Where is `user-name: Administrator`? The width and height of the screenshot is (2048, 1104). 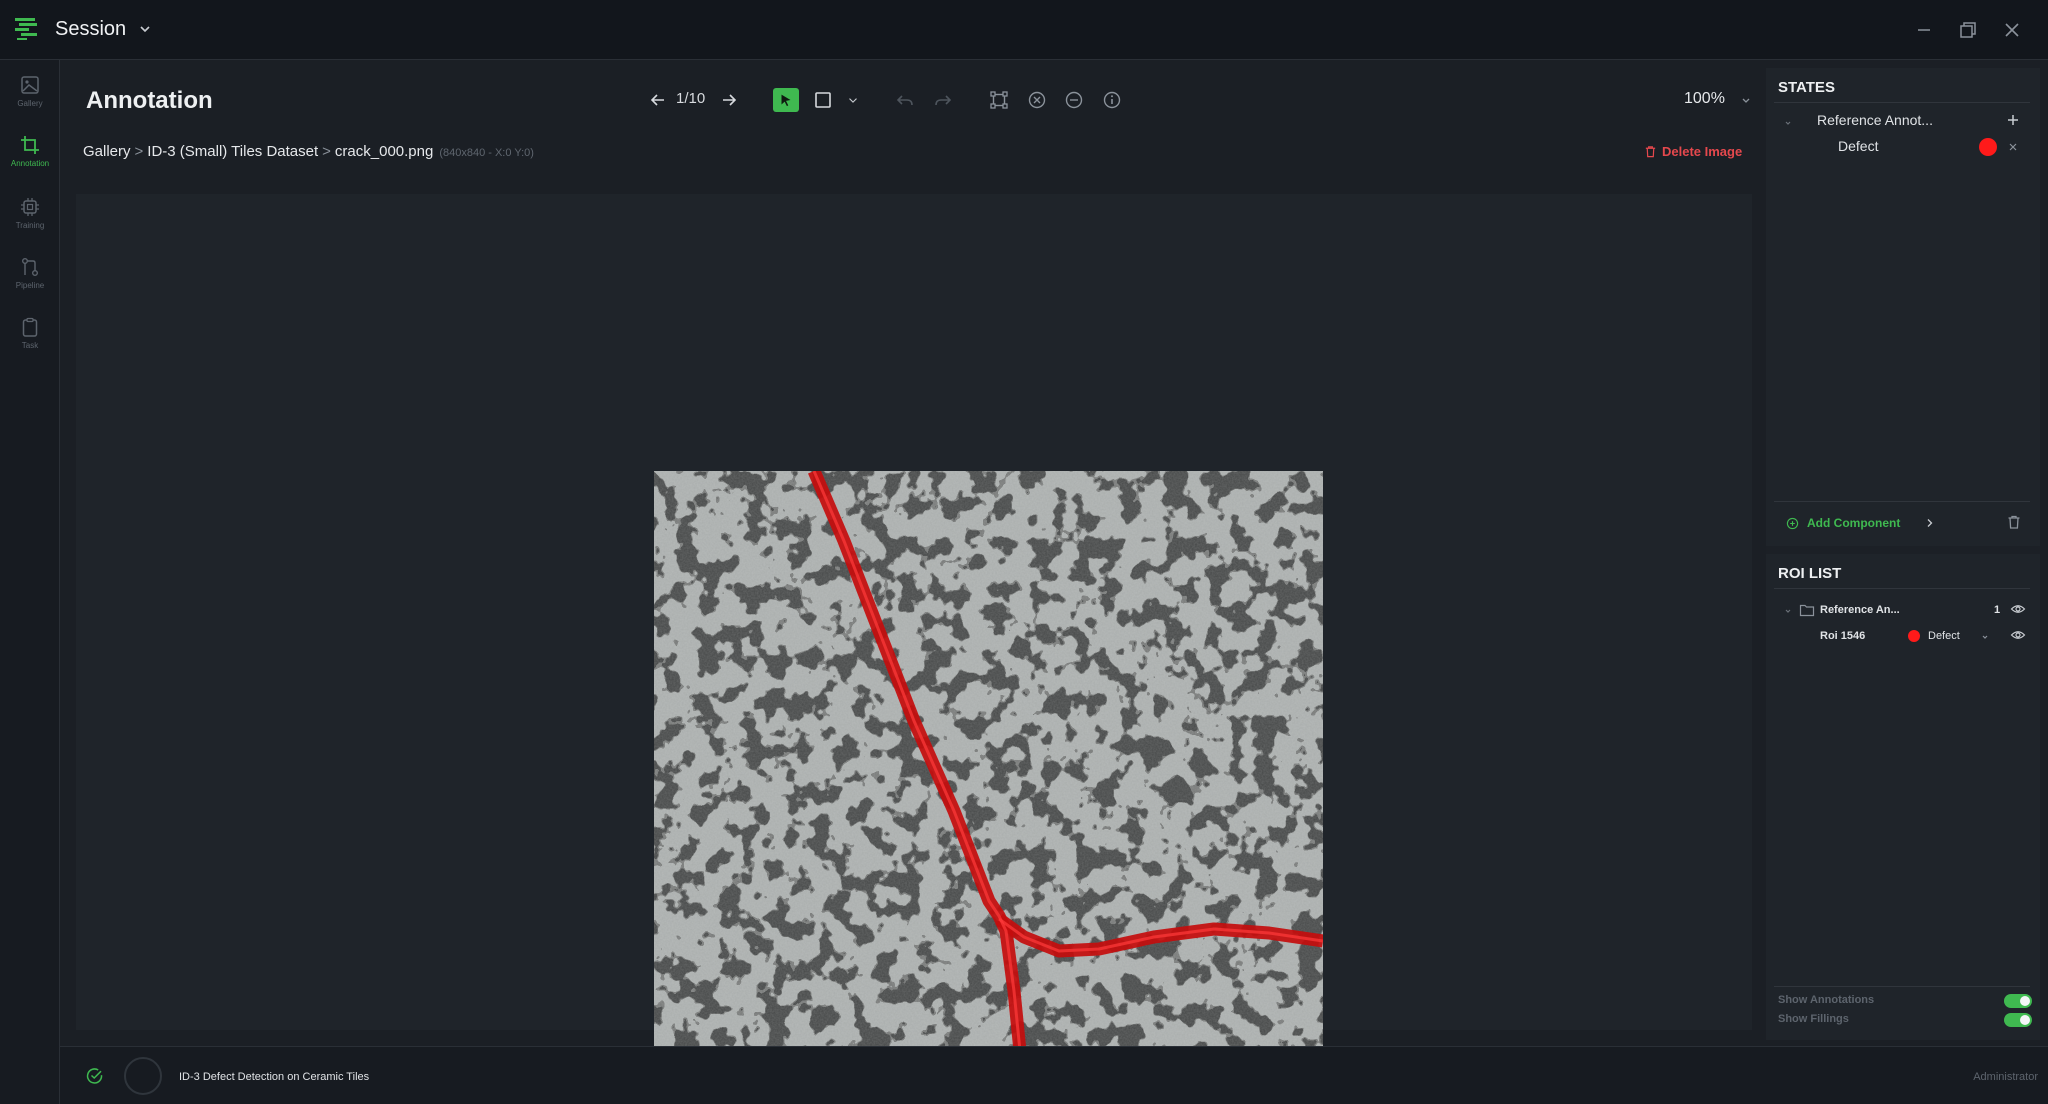
user-name: Administrator is located at coordinates (2005, 1077).